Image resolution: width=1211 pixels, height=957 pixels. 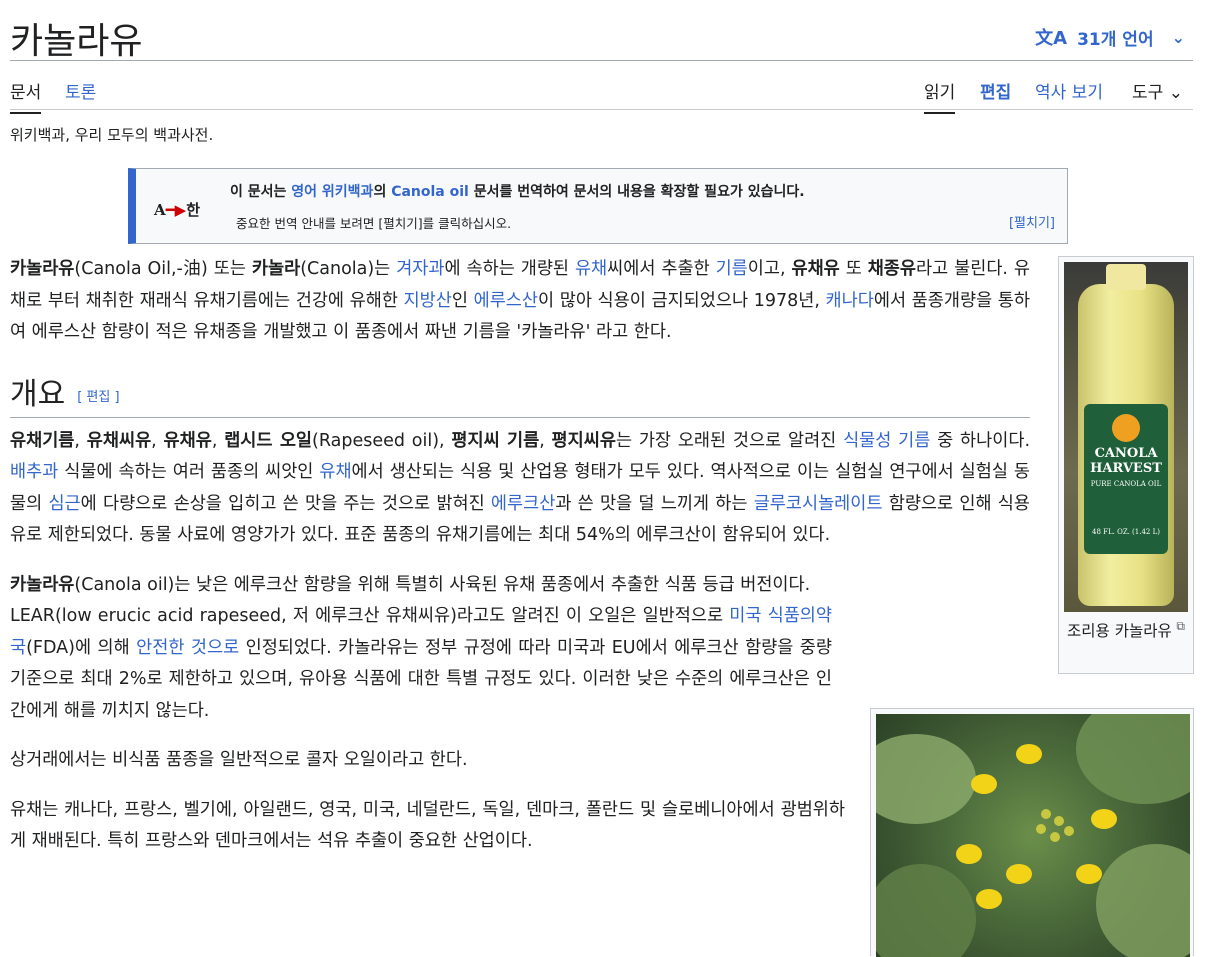 What do you see at coordinates (732, 269) in the screenshot?
I see `link-oil: 기름` at bounding box center [732, 269].